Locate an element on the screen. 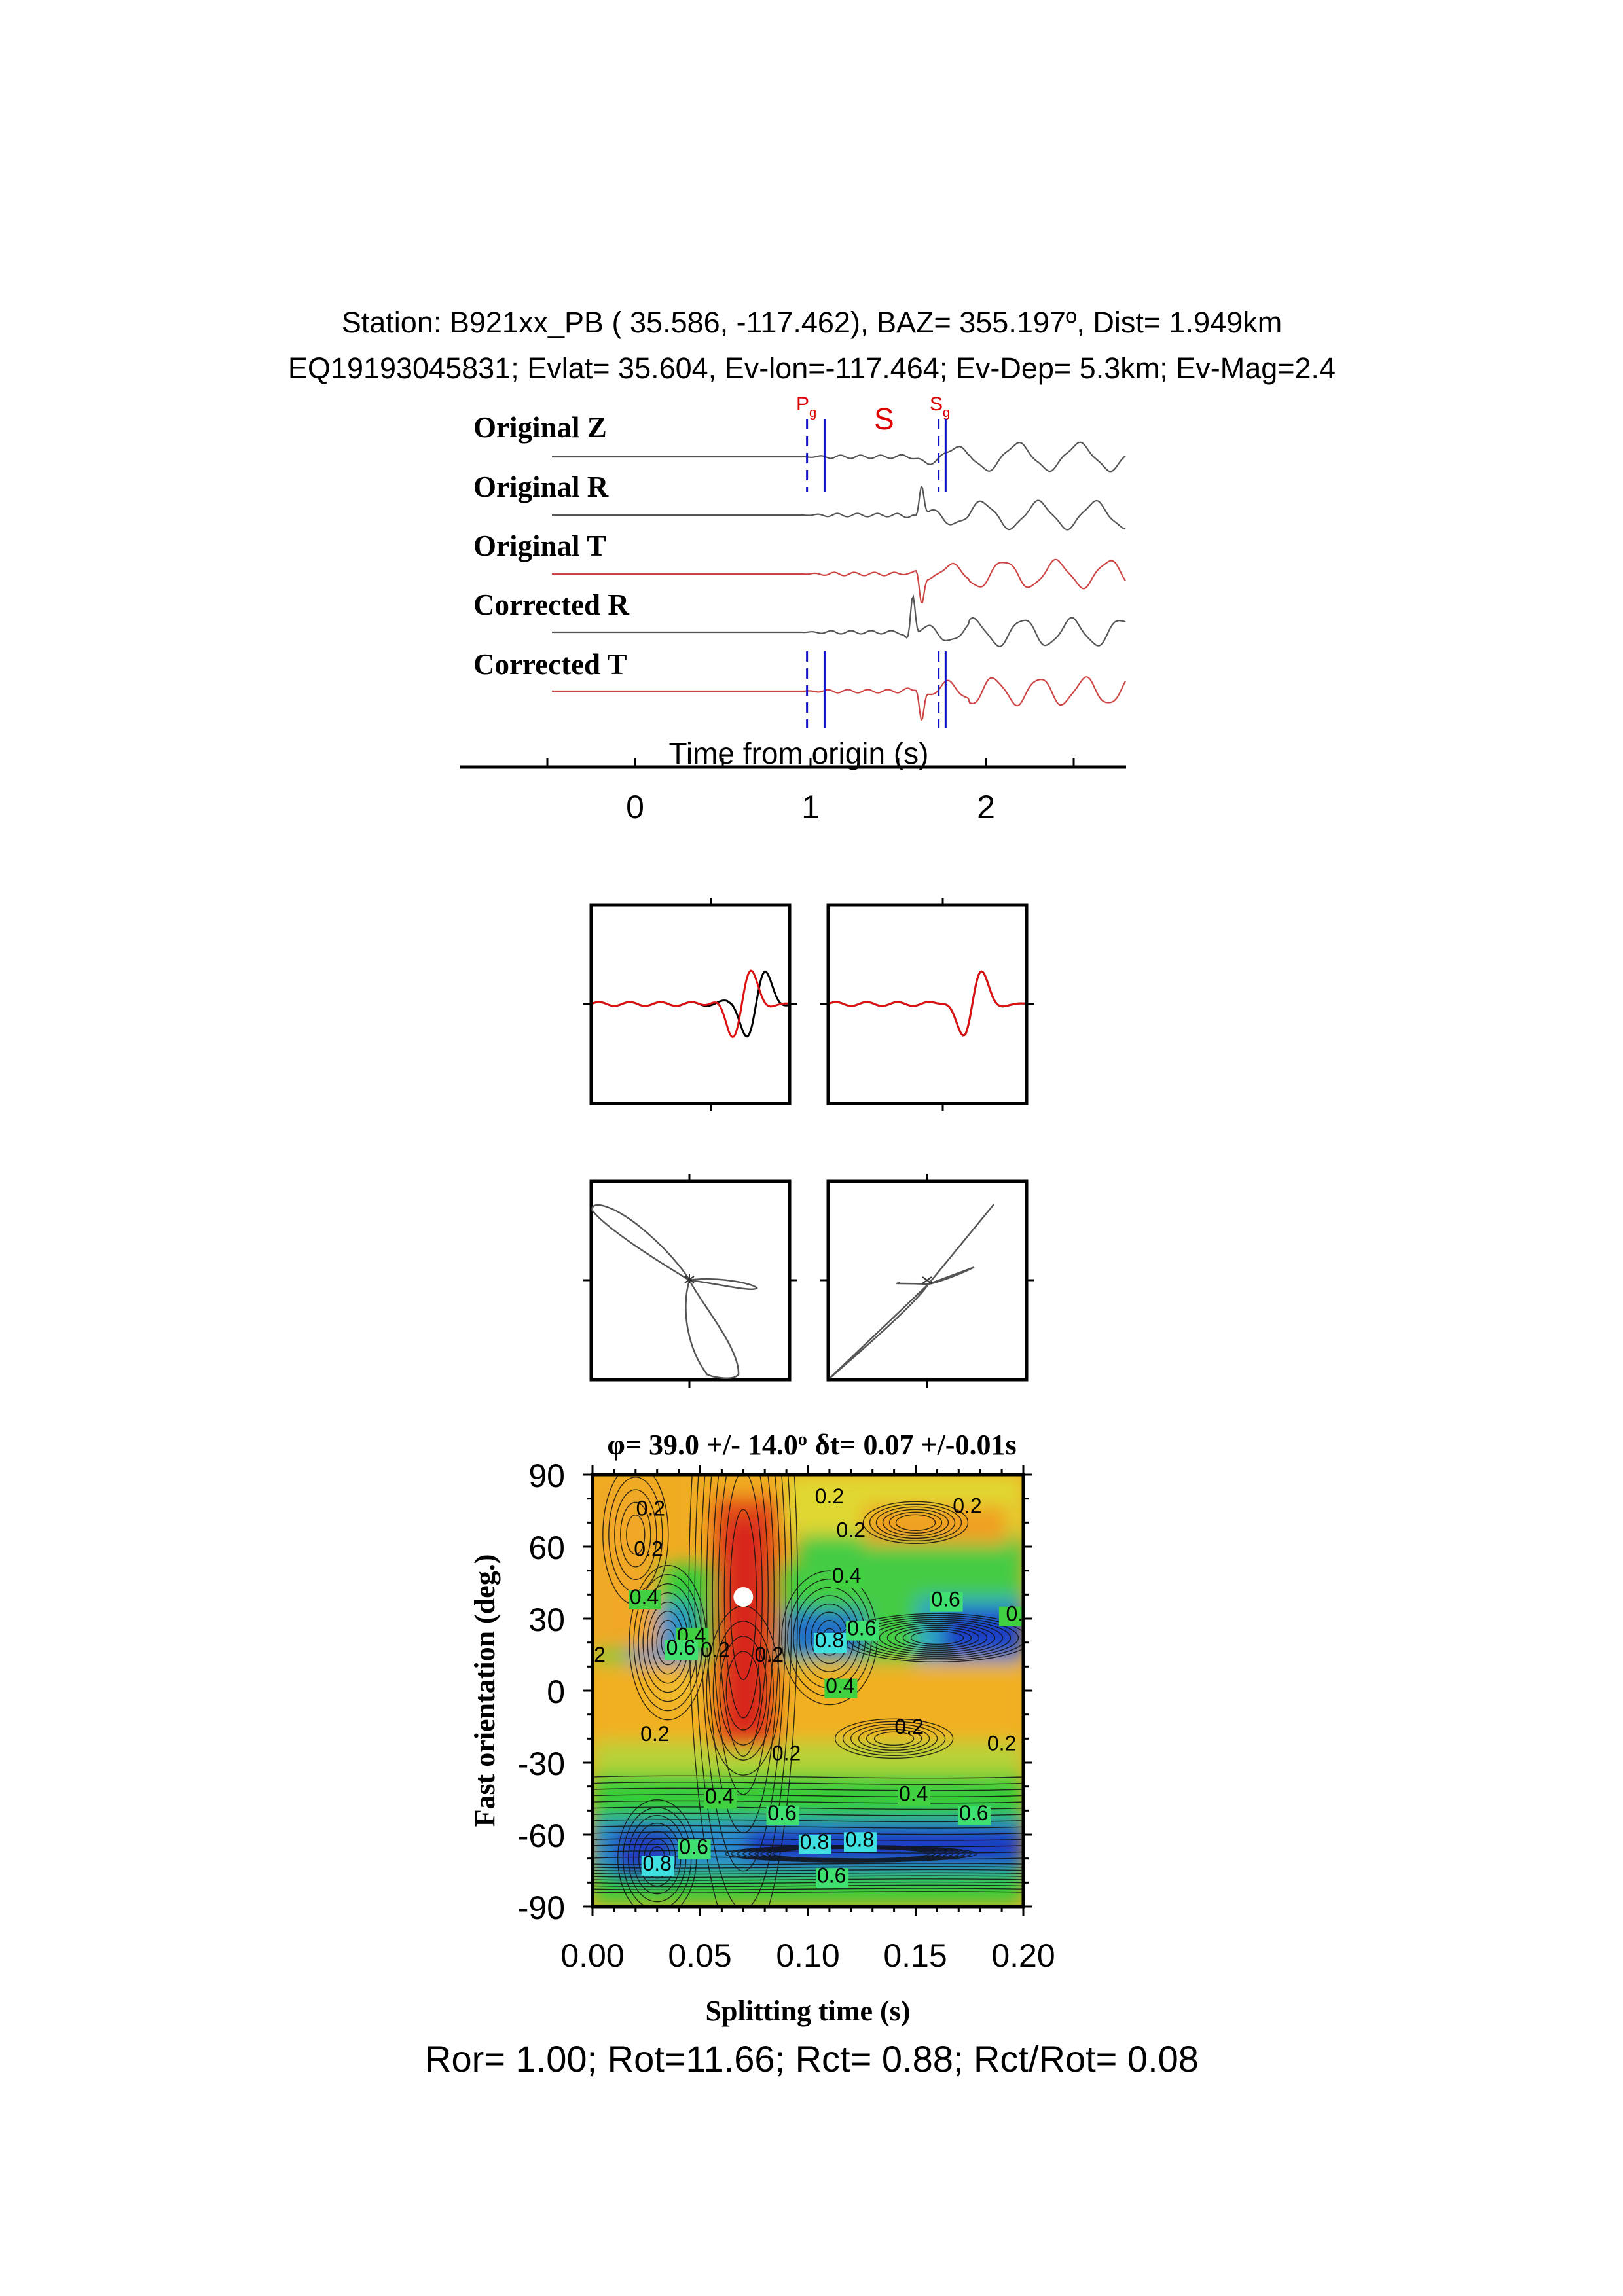  grid-x-tick-1: 0.05 is located at coordinates (699, 1955).